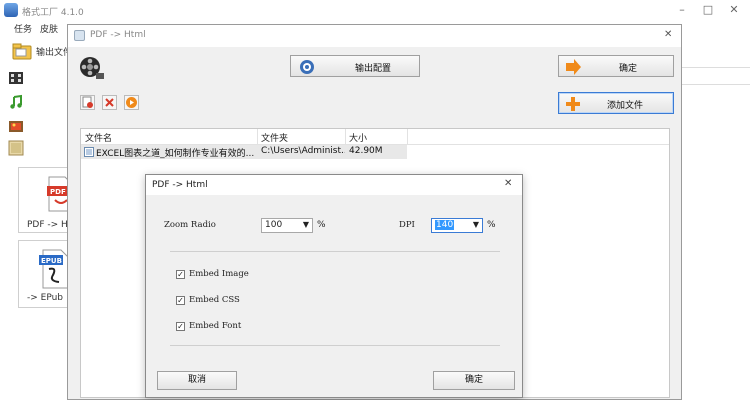 This screenshot has width=750, height=400. Describe the element at coordinates (321, 225) in the screenshot. I see `zoom-unit: %` at that location.